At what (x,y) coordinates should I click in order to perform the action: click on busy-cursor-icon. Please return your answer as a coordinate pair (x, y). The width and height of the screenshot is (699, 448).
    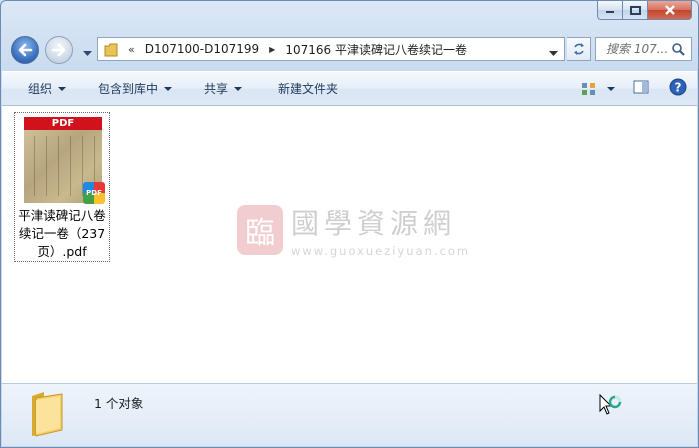
    Looking at the image, I should click on (612, 408).